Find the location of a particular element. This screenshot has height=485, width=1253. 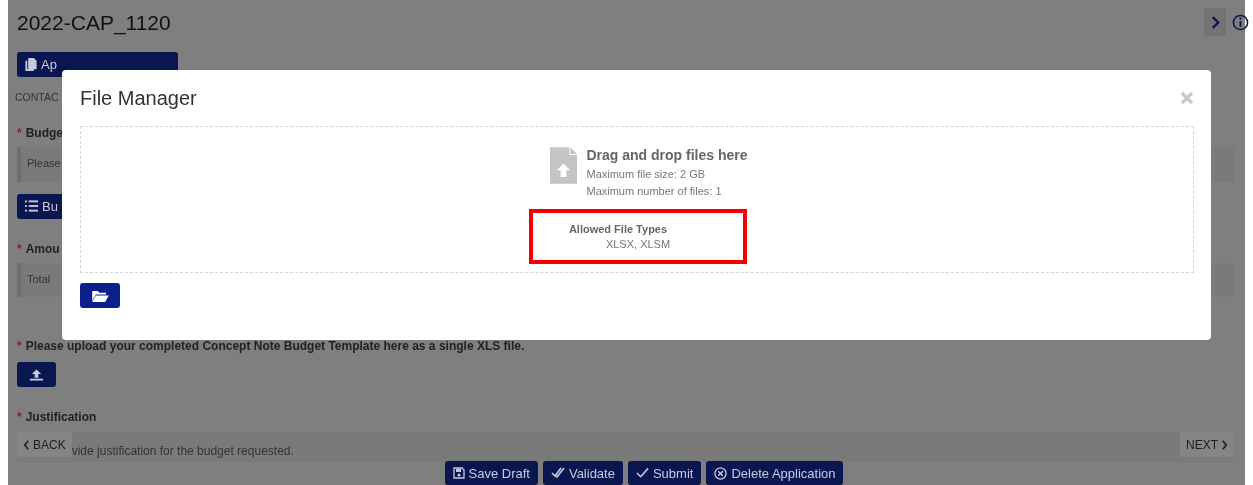

browse-button is located at coordinates (100, 295).